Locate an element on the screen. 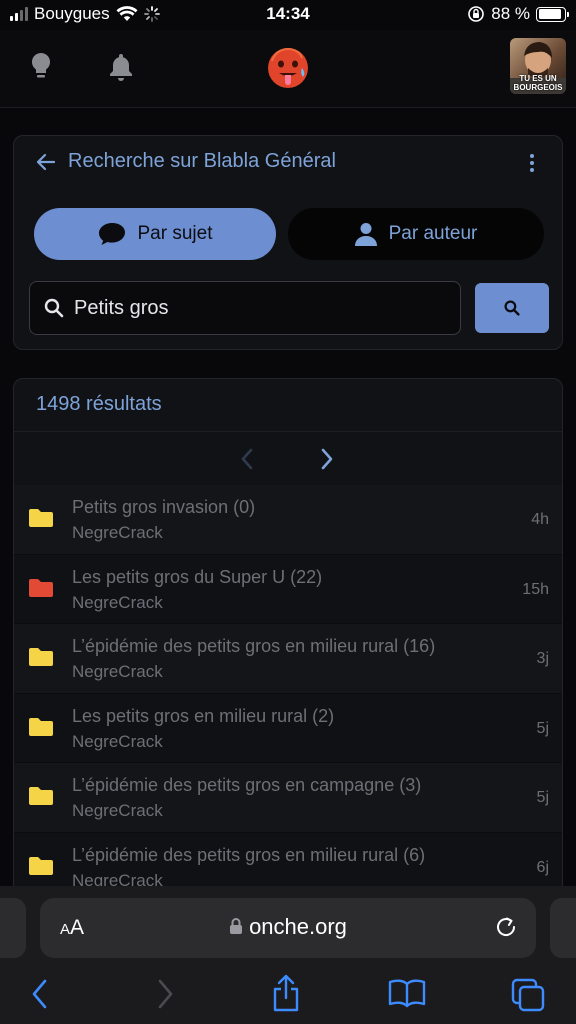  address-url: onche.org is located at coordinates (288, 927).